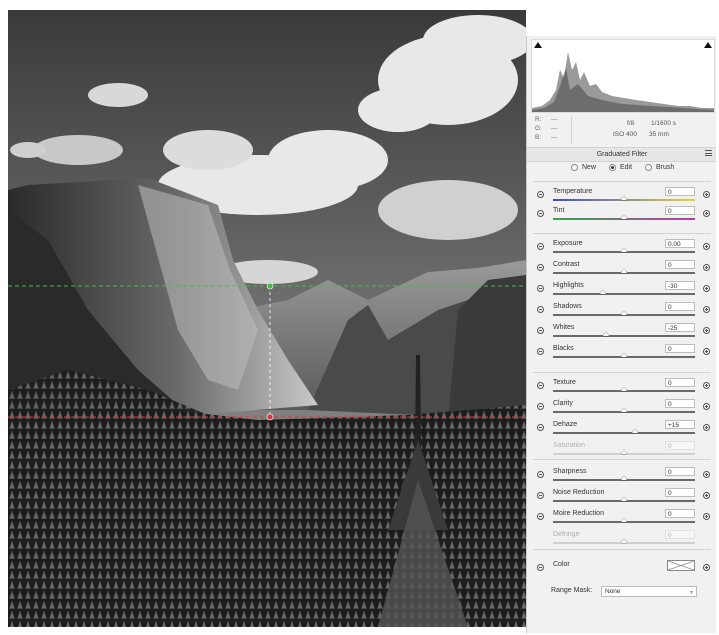  What do you see at coordinates (621, 449) in the screenshot?
I see `slider-row-saturation: Saturation 0` at bounding box center [621, 449].